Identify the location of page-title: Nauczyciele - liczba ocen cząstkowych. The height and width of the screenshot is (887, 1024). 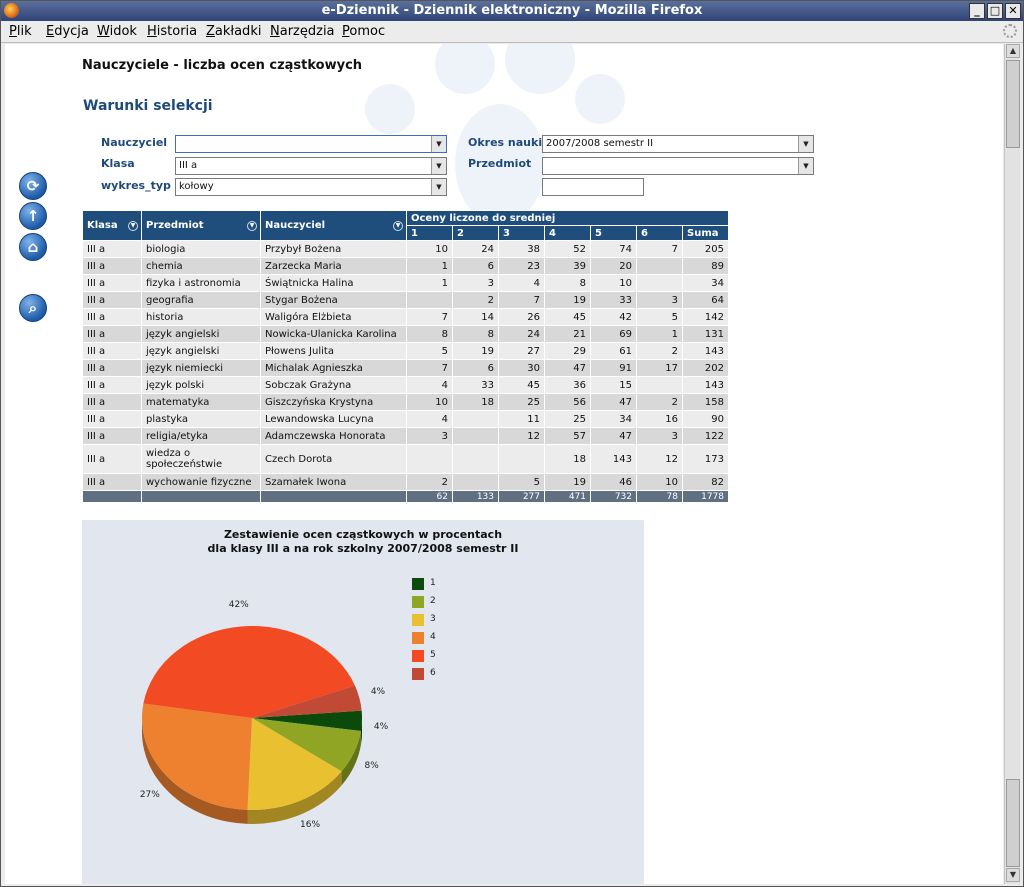
(222, 65).